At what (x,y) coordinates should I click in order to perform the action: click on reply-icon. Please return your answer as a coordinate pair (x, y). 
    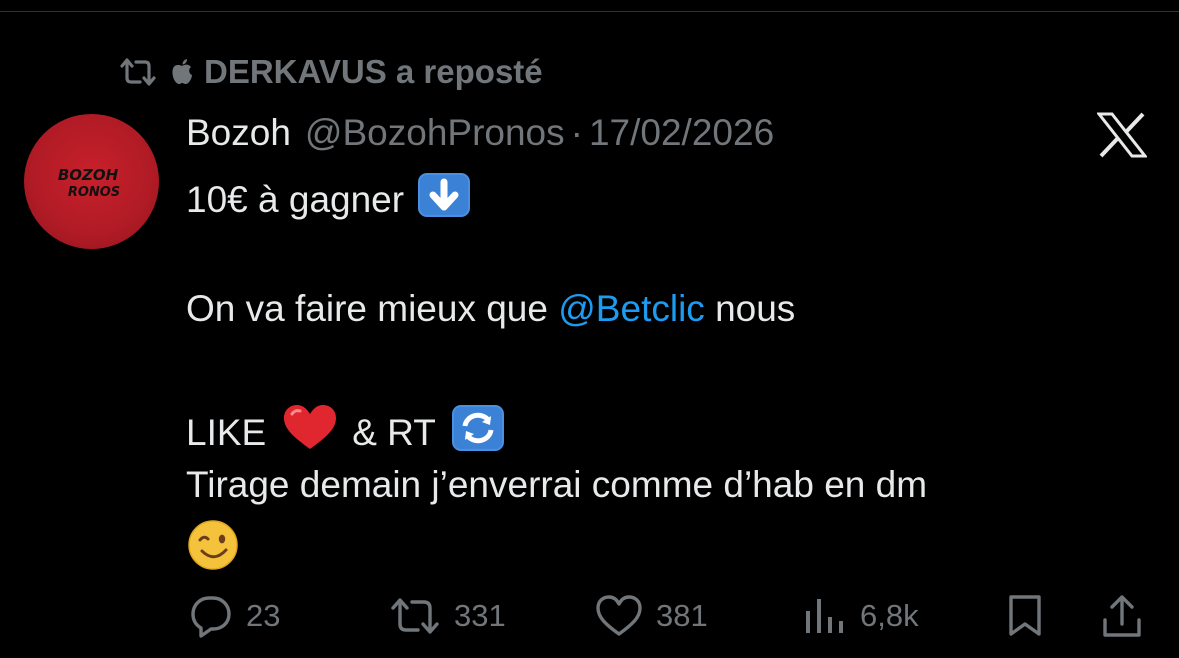
    Looking at the image, I should click on (211, 617).